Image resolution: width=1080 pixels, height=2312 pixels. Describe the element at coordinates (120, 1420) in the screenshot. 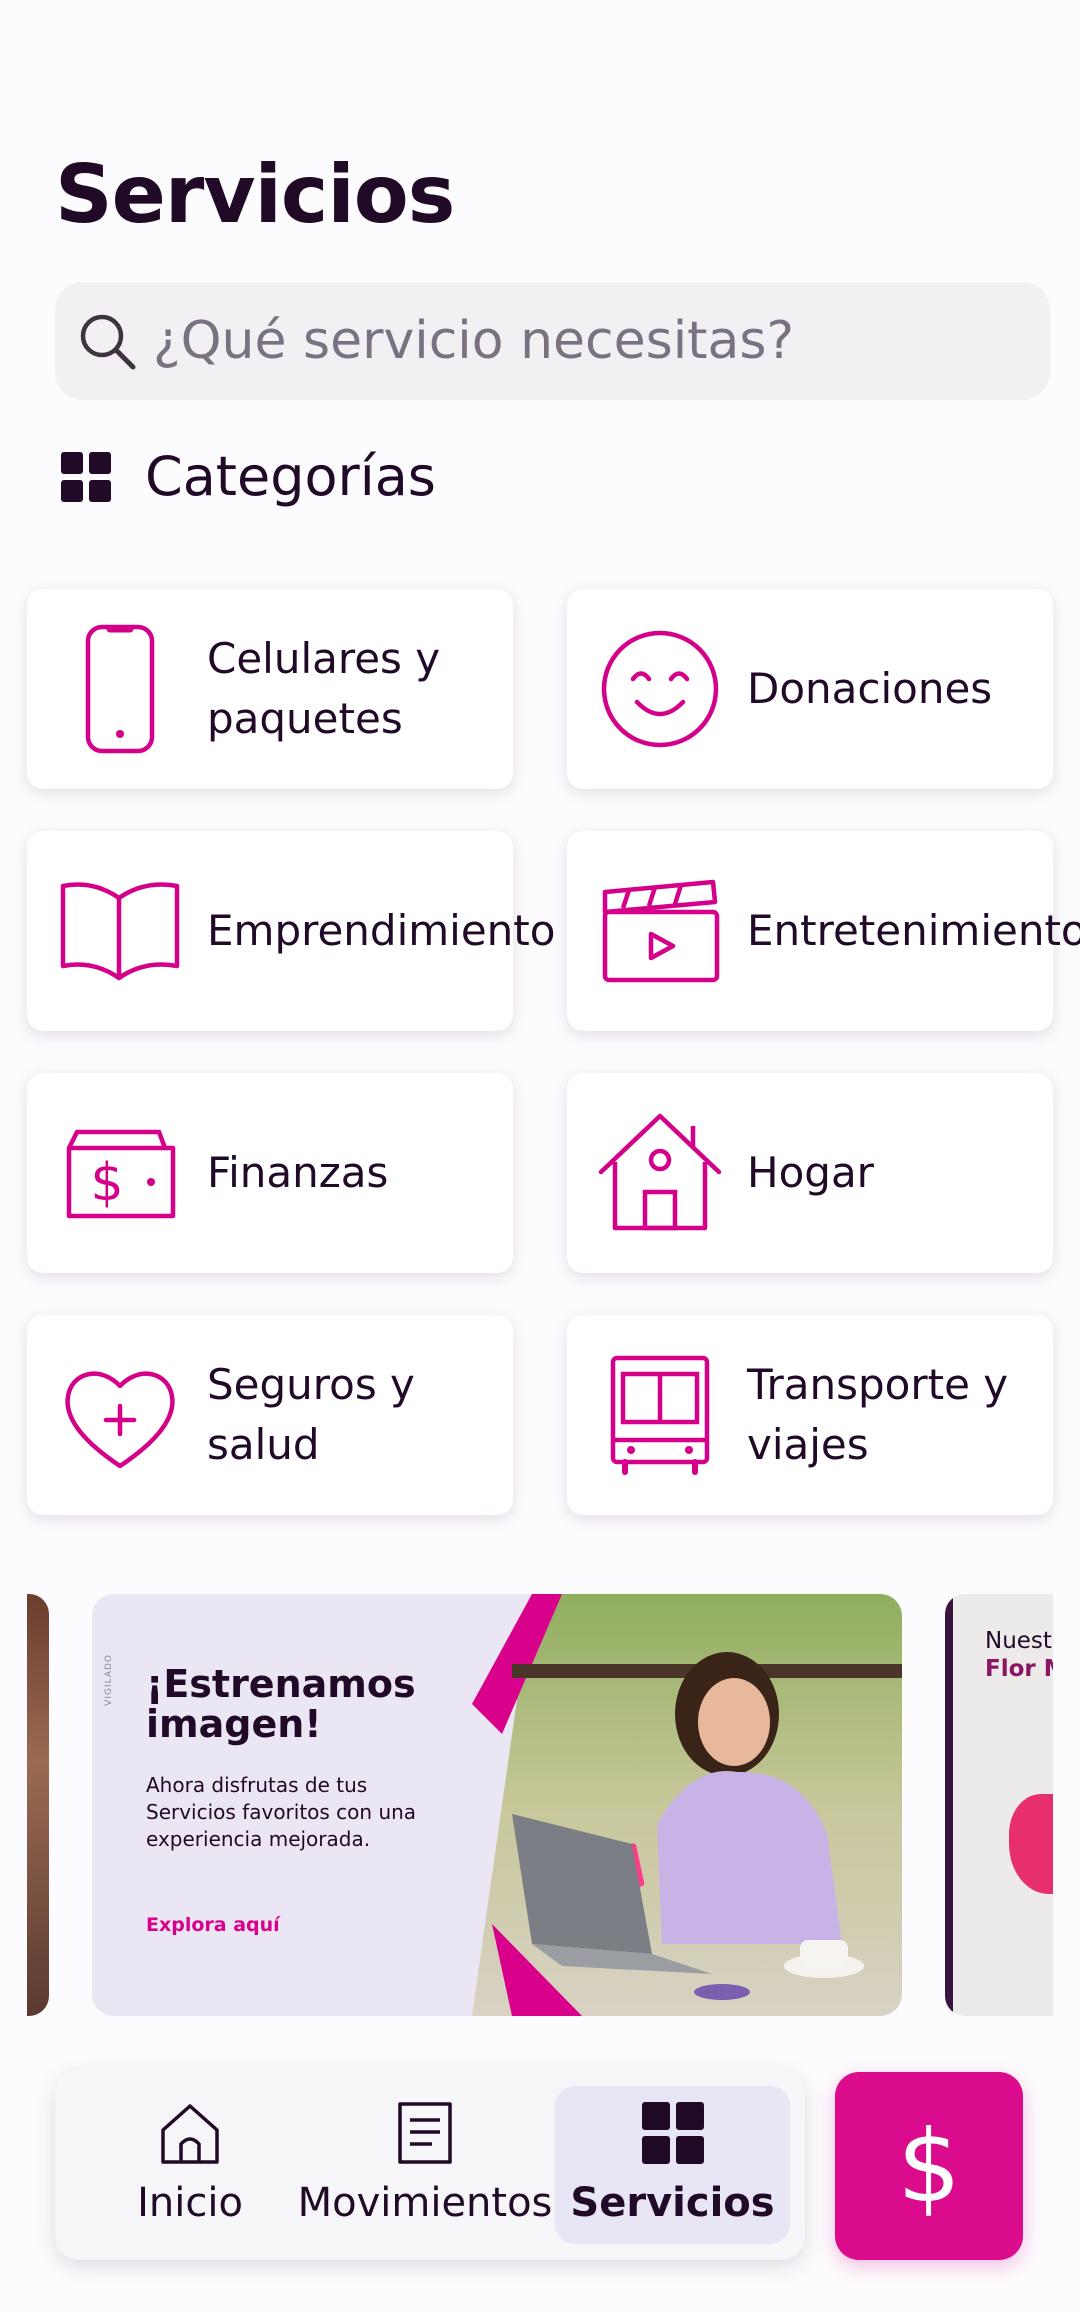

I see `heart-plus-icon` at that location.